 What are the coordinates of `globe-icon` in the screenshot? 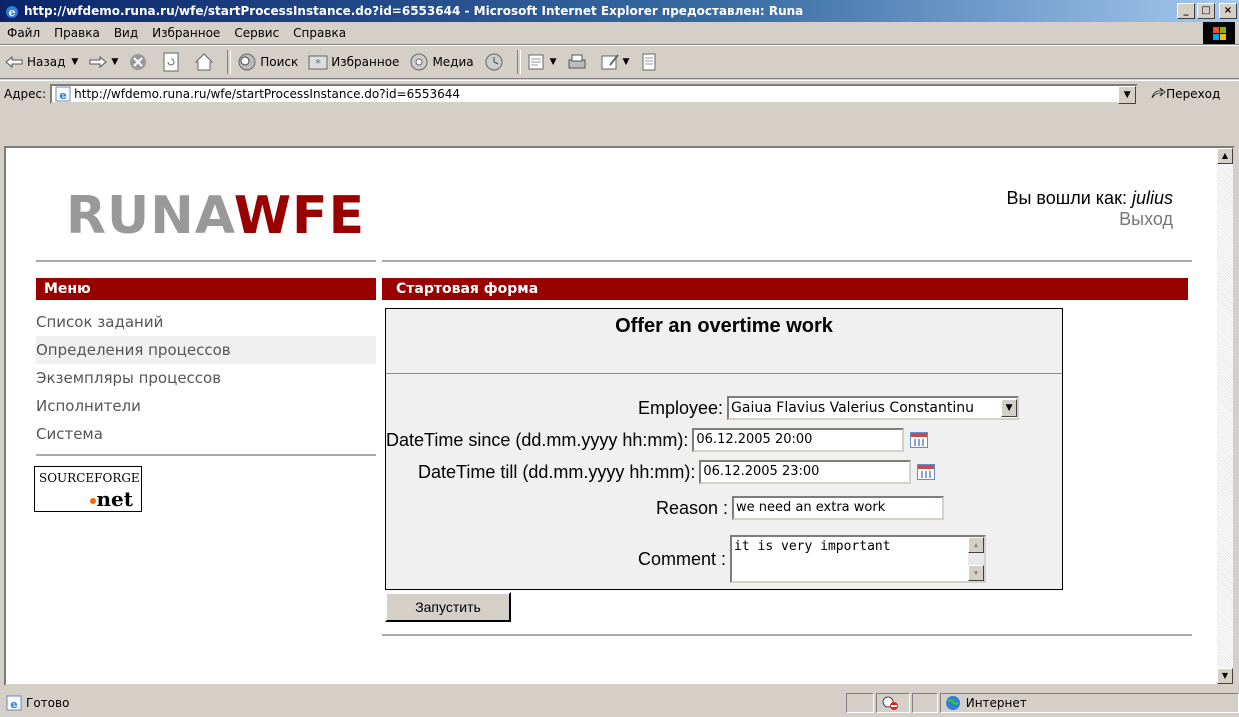 It's located at (952, 702).